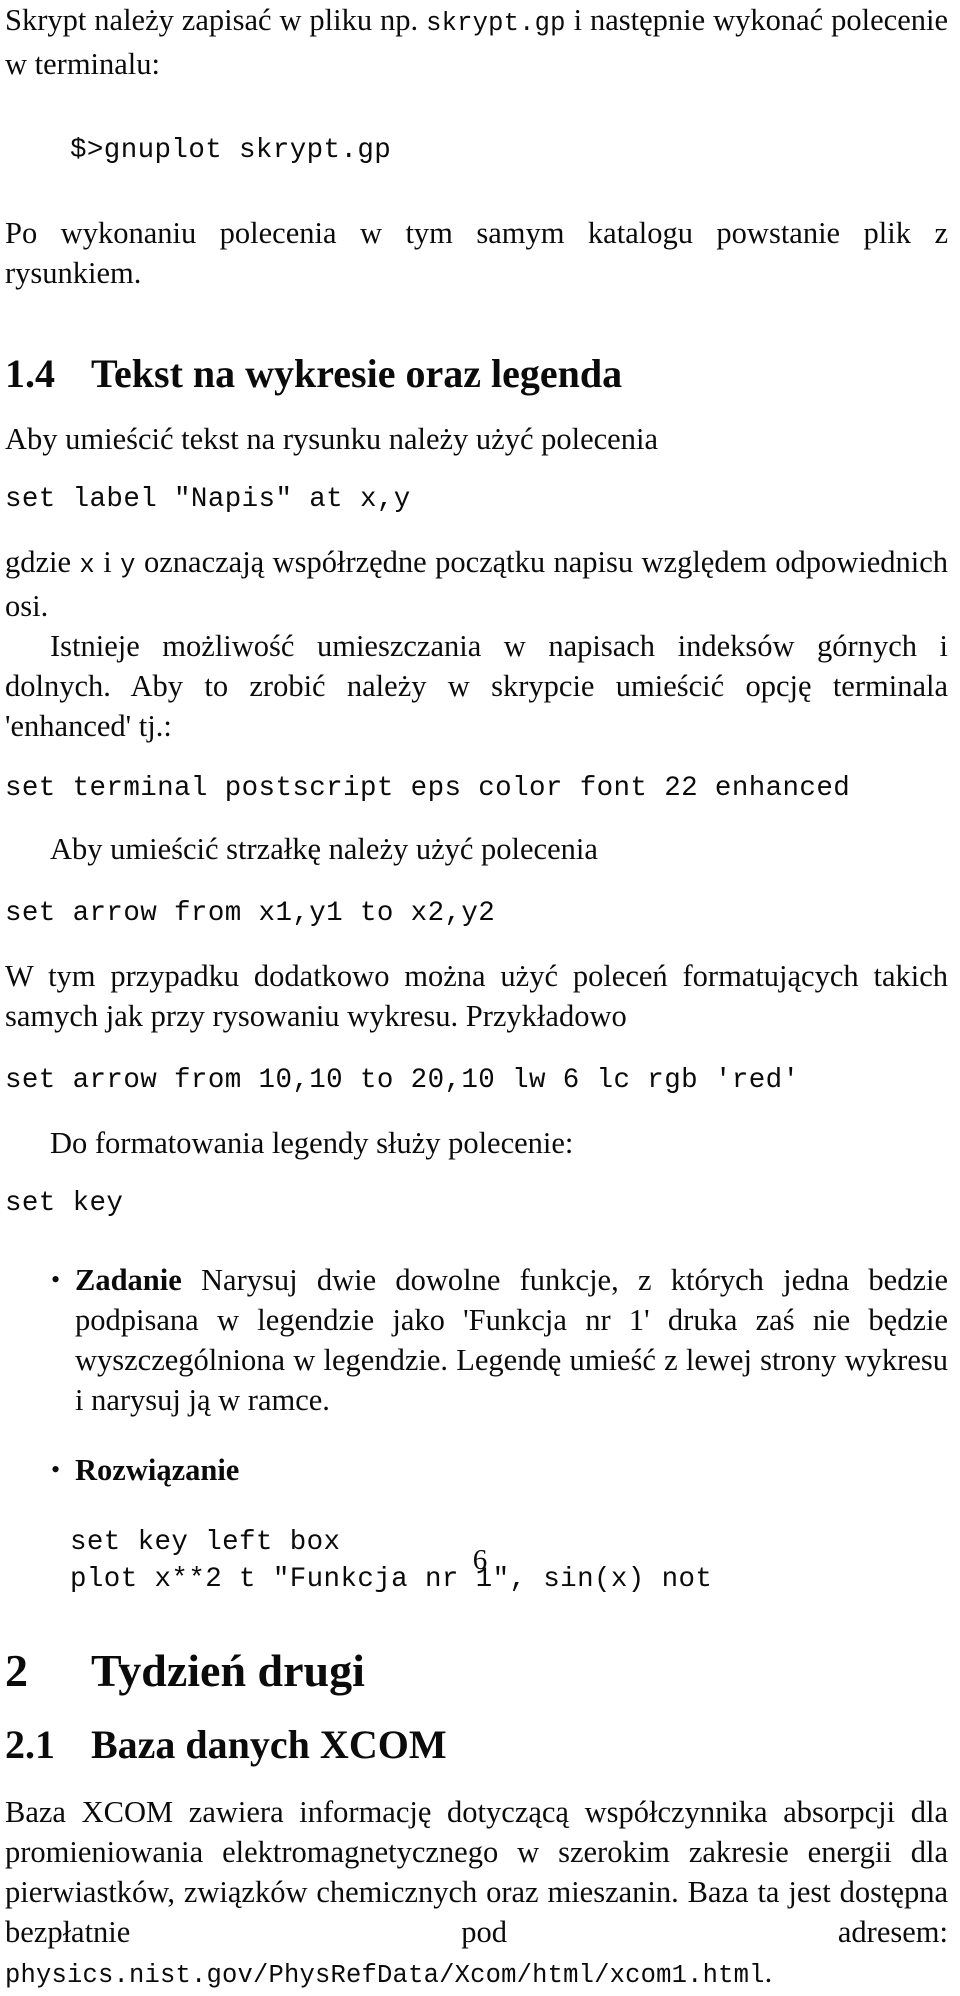  What do you see at coordinates (357, 373) in the screenshot?
I see `heading-title: Tekst na wykresie oraz legenda` at bounding box center [357, 373].